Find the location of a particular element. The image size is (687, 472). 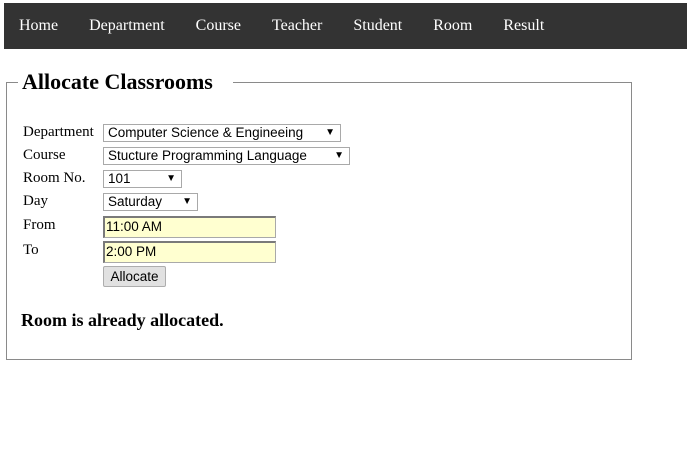

department-label: Department is located at coordinates (58, 132).